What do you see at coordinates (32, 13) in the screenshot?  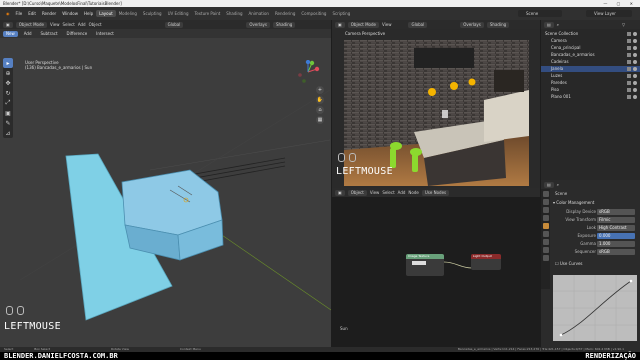 I see `menu-edit: Edit` at bounding box center [32, 13].